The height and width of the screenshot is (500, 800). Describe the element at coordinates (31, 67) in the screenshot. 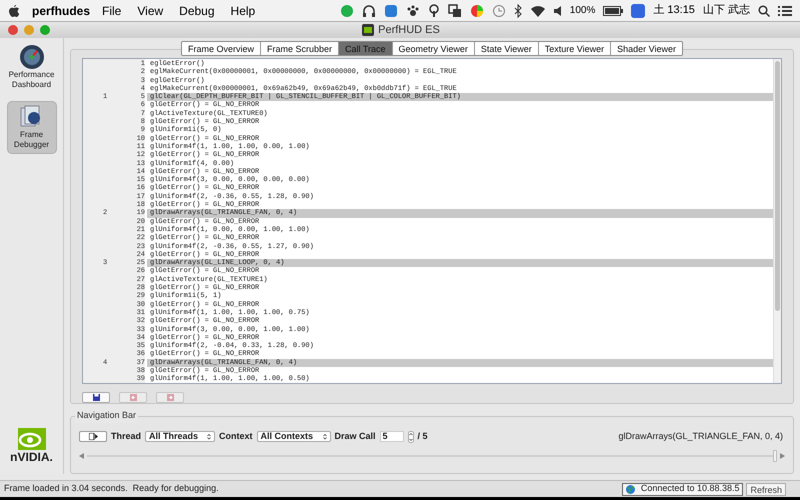

I see `sidebar-item: Performance Dashboard` at that location.